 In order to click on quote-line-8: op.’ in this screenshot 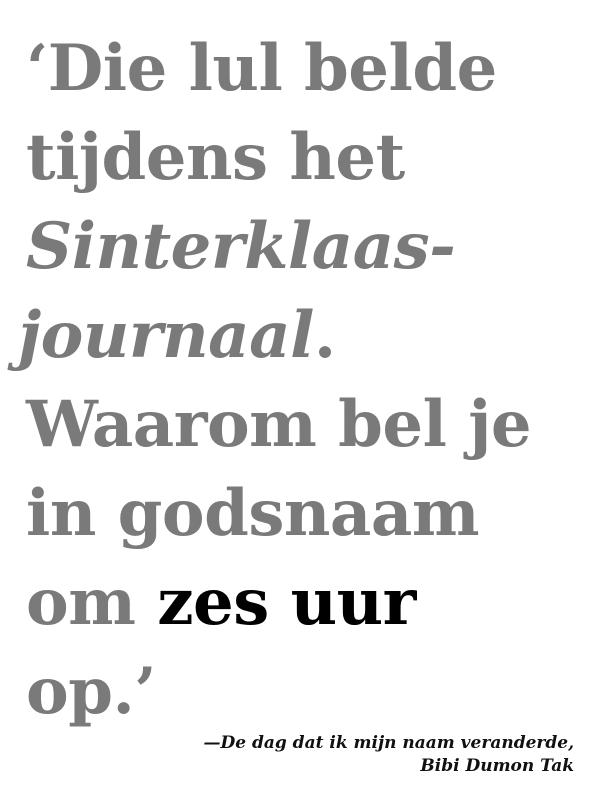, I will do `click(91, 691)`.